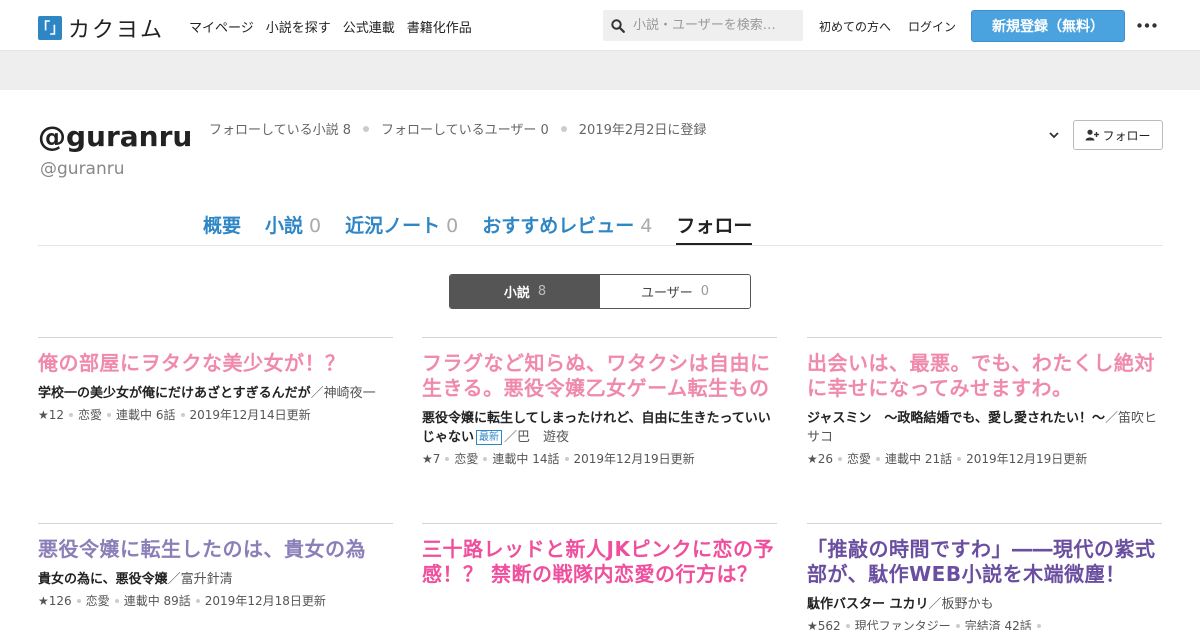 Image resolution: width=1200 pixels, height=630 pixels. I want to click on novel-catchphrase: 学校一の美少女が俺にだけあざとすぎるんだが／神崎夜一, so click(215, 393).